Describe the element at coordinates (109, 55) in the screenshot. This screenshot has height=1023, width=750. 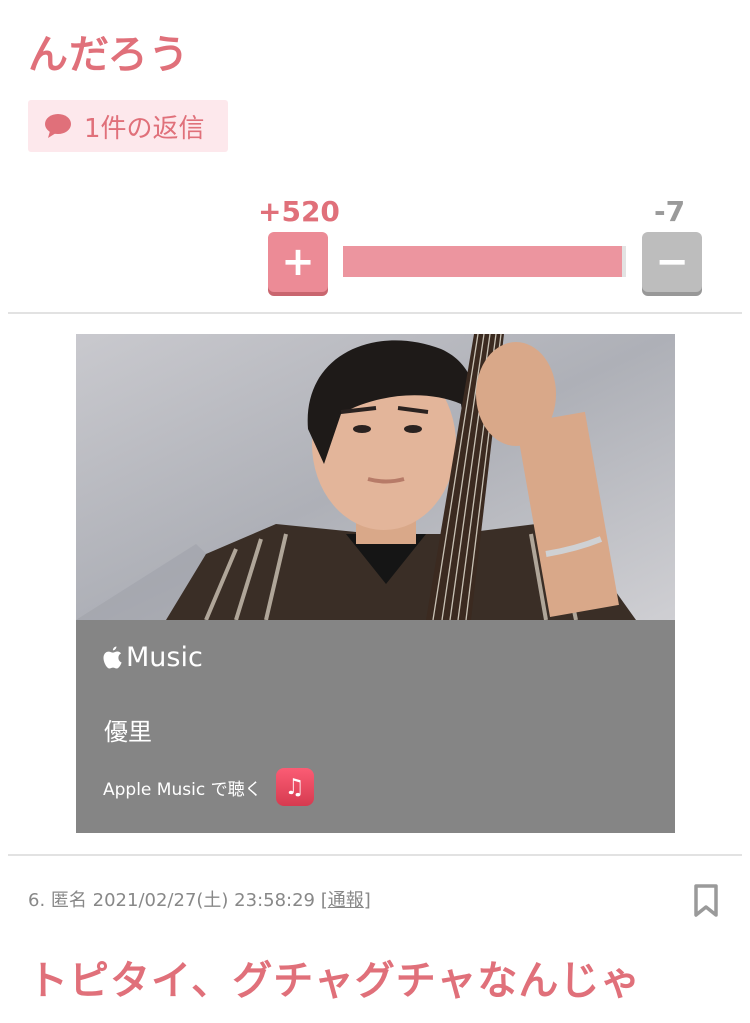
I see `comment-text-tail: んだろう` at that location.